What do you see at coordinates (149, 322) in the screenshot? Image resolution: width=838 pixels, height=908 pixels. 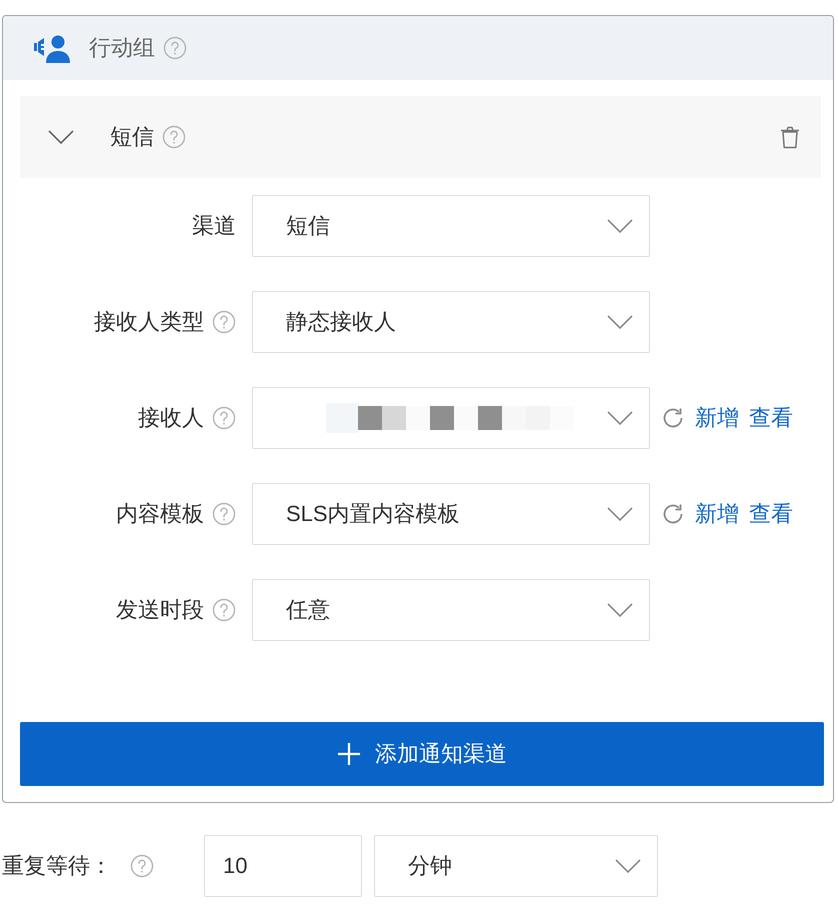 I see `field-label: 接收人类型` at bounding box center [149, 322].